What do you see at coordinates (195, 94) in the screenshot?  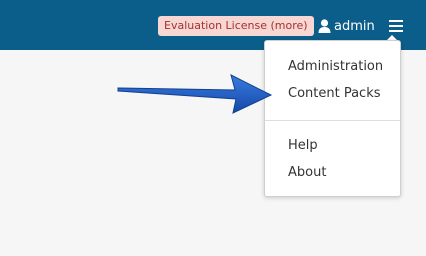 I see `pointer-arrow-icon` at bounding box center [195, 94].